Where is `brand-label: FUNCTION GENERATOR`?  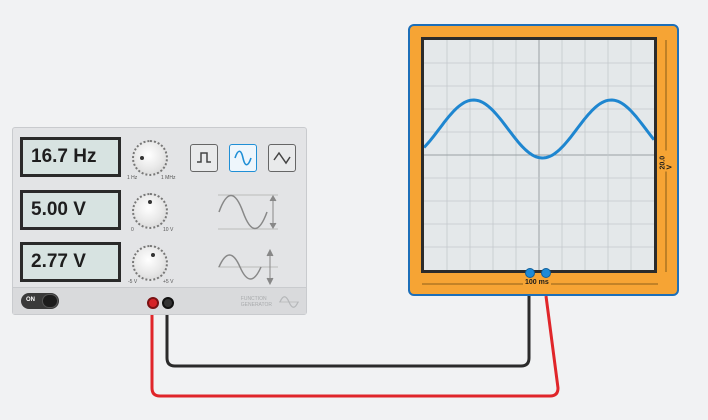
brand-label: FUNCTION GENERATOR is located at coordinates (256, 302).